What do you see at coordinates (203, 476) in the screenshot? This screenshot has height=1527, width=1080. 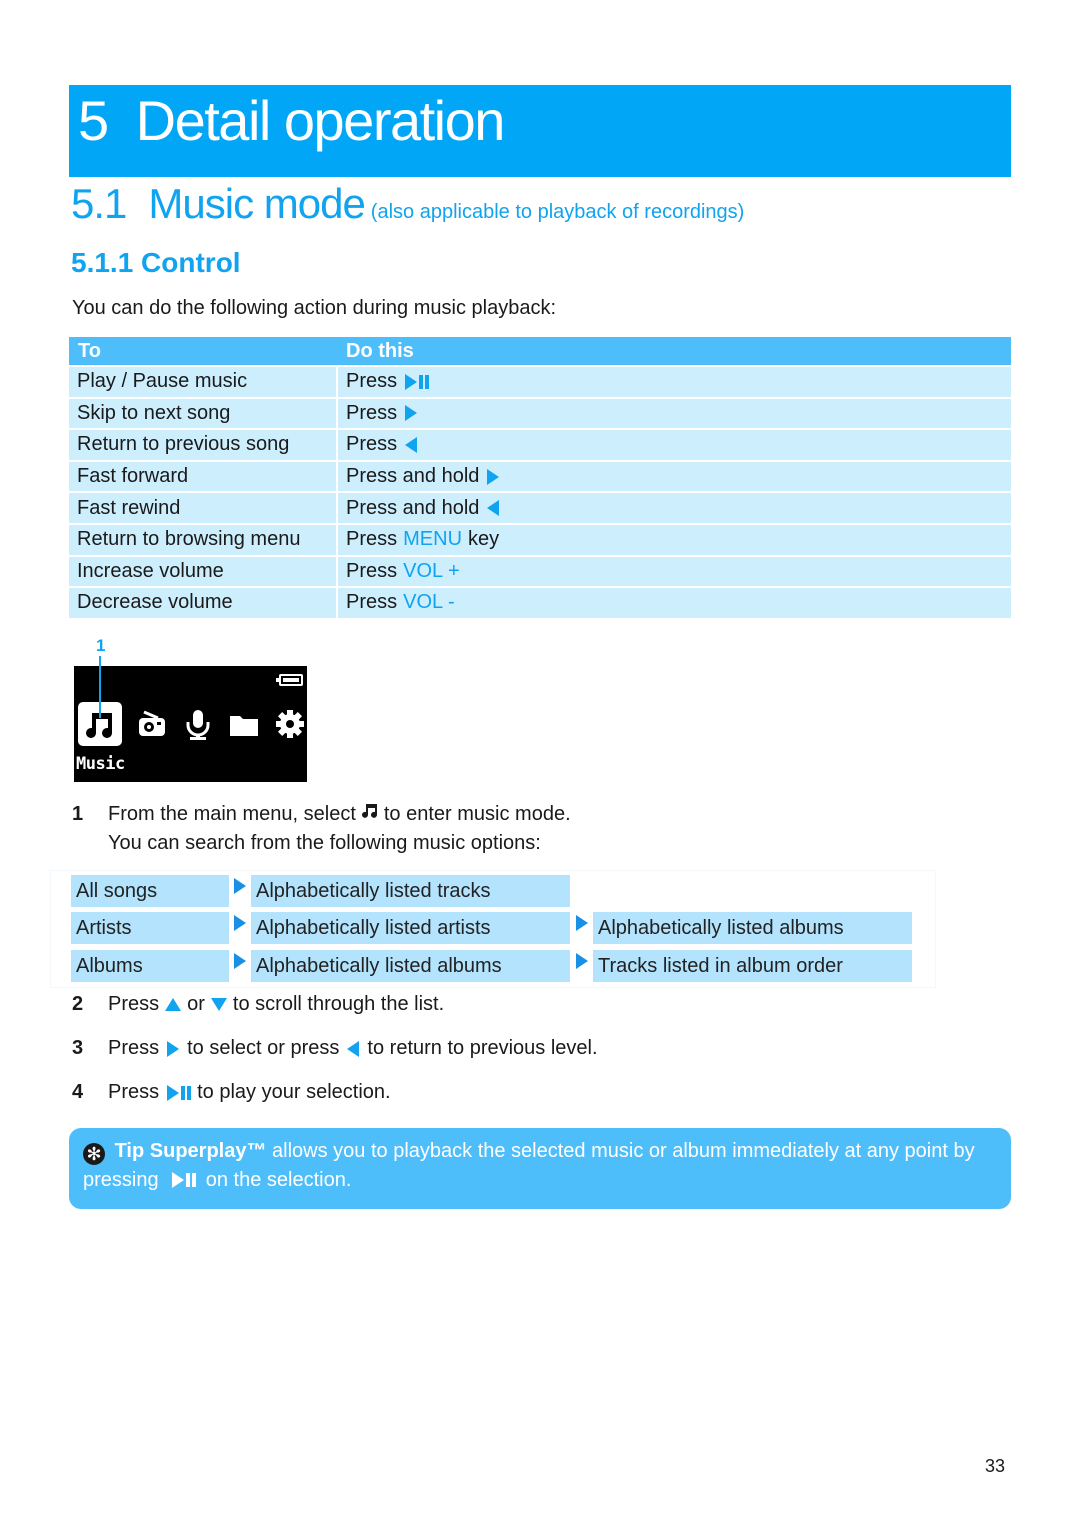 I see `cell-to: Fast forward` at bounding box center [203, 476].